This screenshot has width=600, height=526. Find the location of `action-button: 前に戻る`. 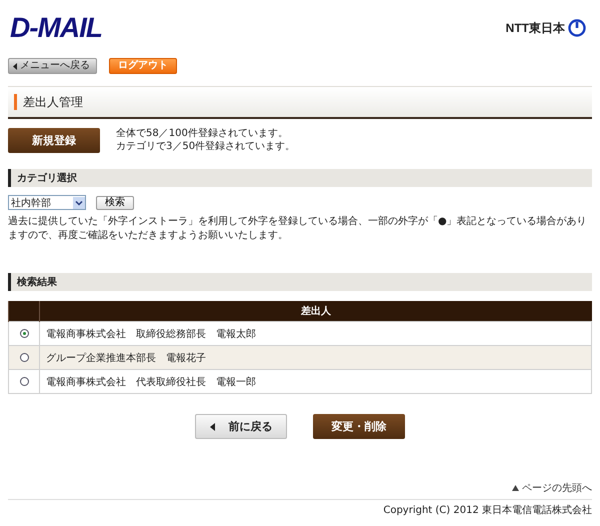

action-button: 前に戻る is located at coordinates (241, 426).